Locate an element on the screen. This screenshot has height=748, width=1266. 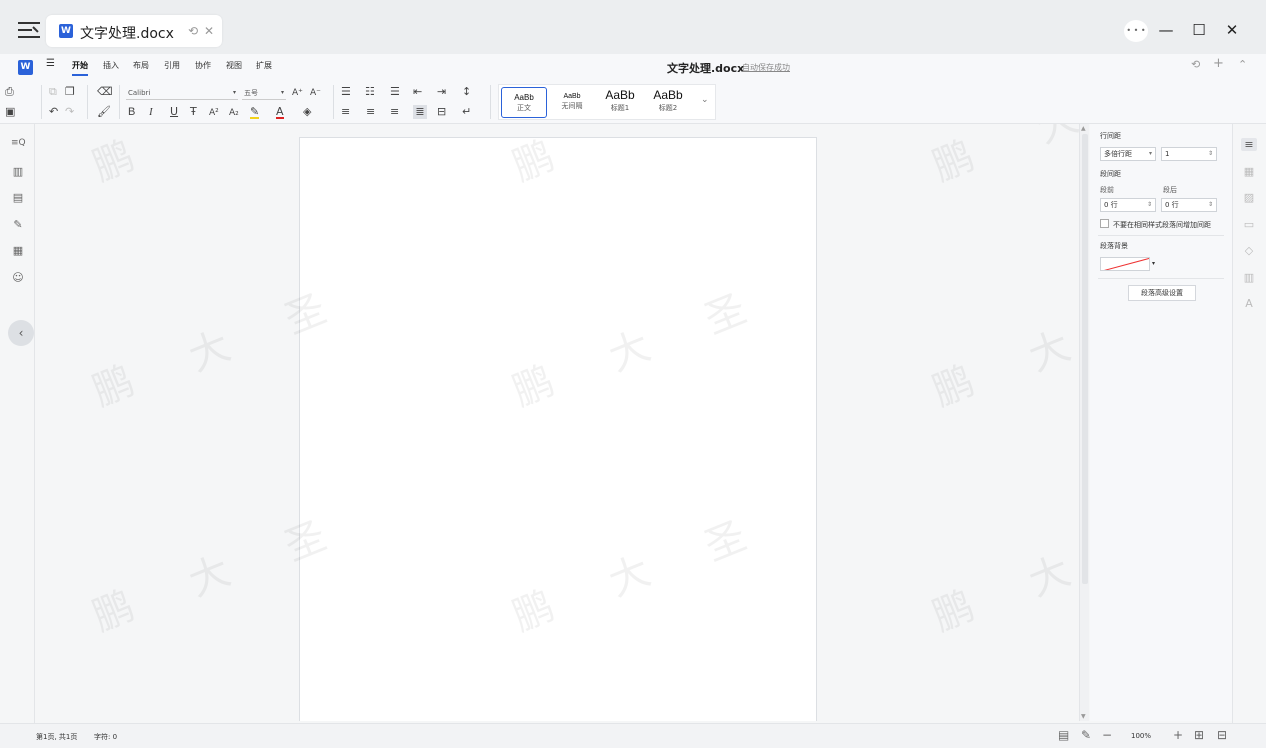
subscript-button: A₂ is located at coordinates (234, 113).